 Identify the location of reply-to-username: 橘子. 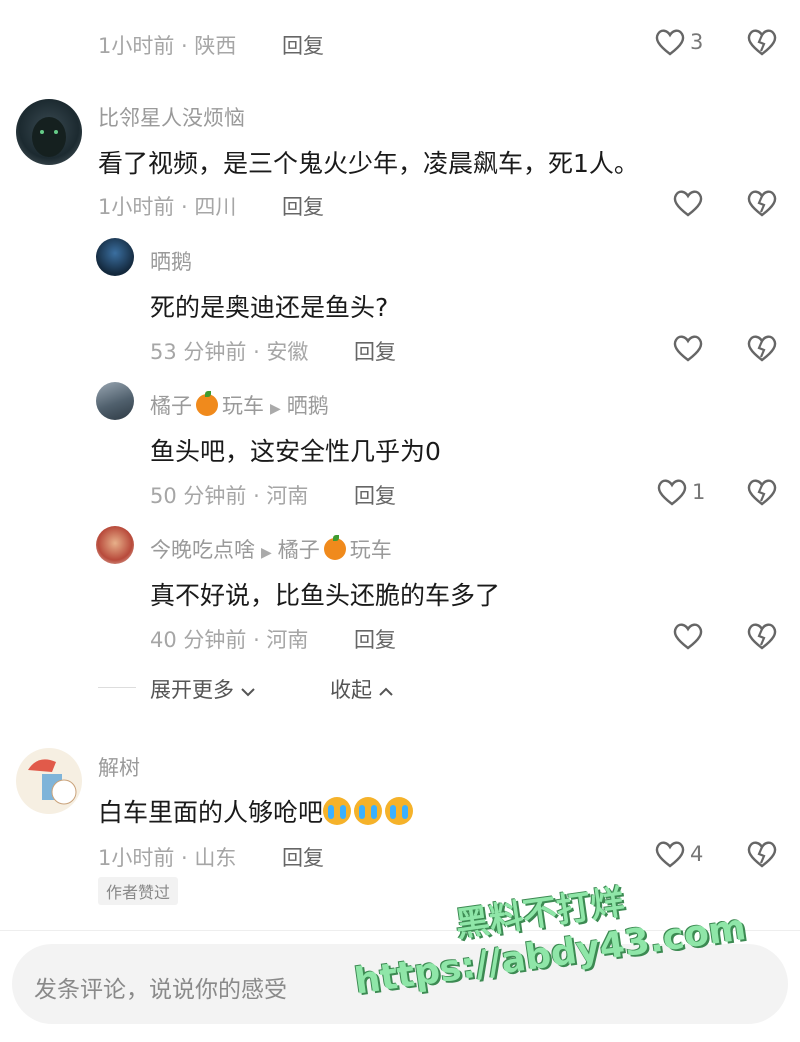
(299, 550).